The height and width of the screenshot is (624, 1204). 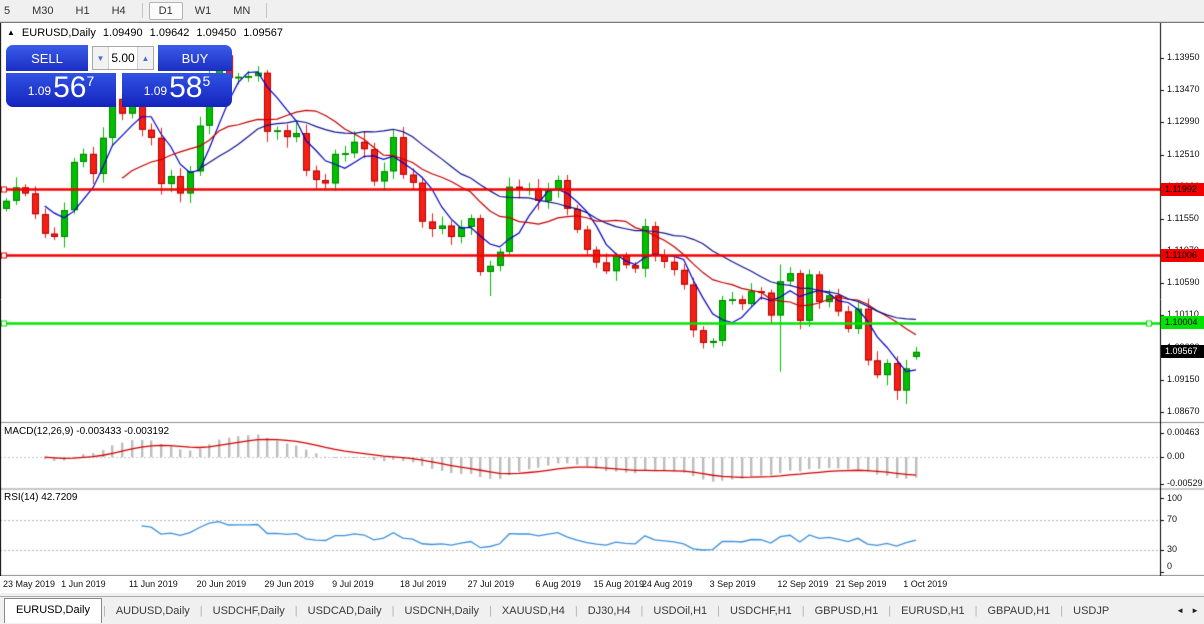 I want to click on rsi-axis-tick-label: 100, so click(x=1175, y=498).